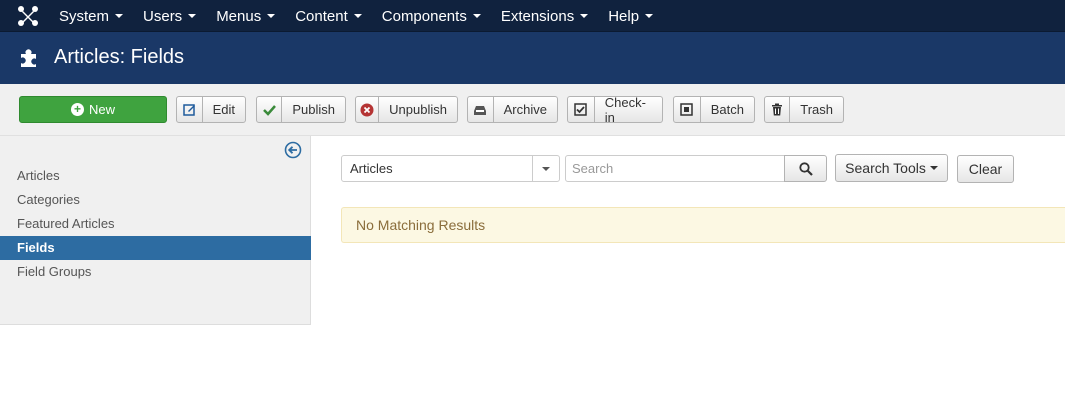 The width and height of the screenshot is (1065, 400). I want to click on publish-button: Publish, so click(301, 109).